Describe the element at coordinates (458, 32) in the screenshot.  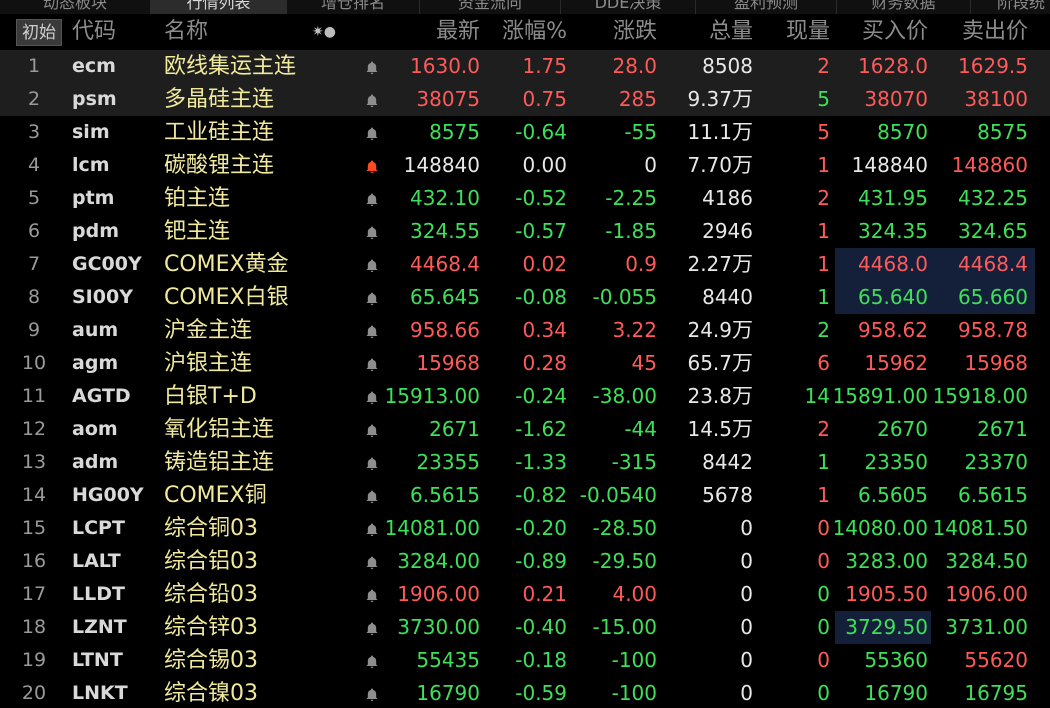
I see `header-last: 最新` at that location.